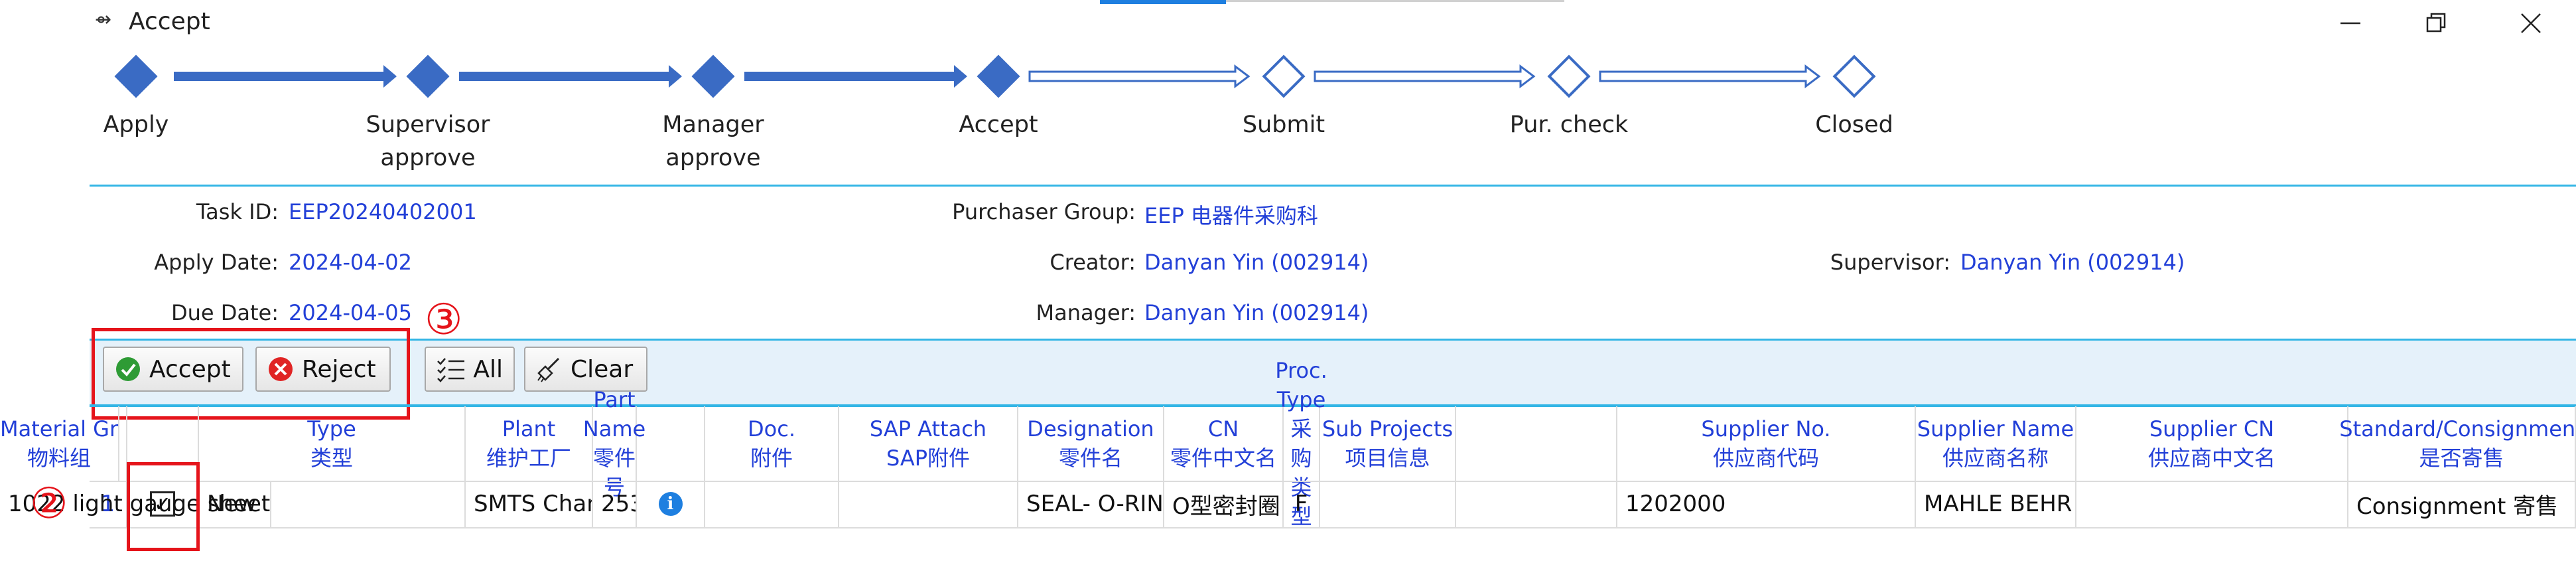  Describe the element at coordinates (1395, 1) in the screenshot. I see `top-accent-track` at that location.